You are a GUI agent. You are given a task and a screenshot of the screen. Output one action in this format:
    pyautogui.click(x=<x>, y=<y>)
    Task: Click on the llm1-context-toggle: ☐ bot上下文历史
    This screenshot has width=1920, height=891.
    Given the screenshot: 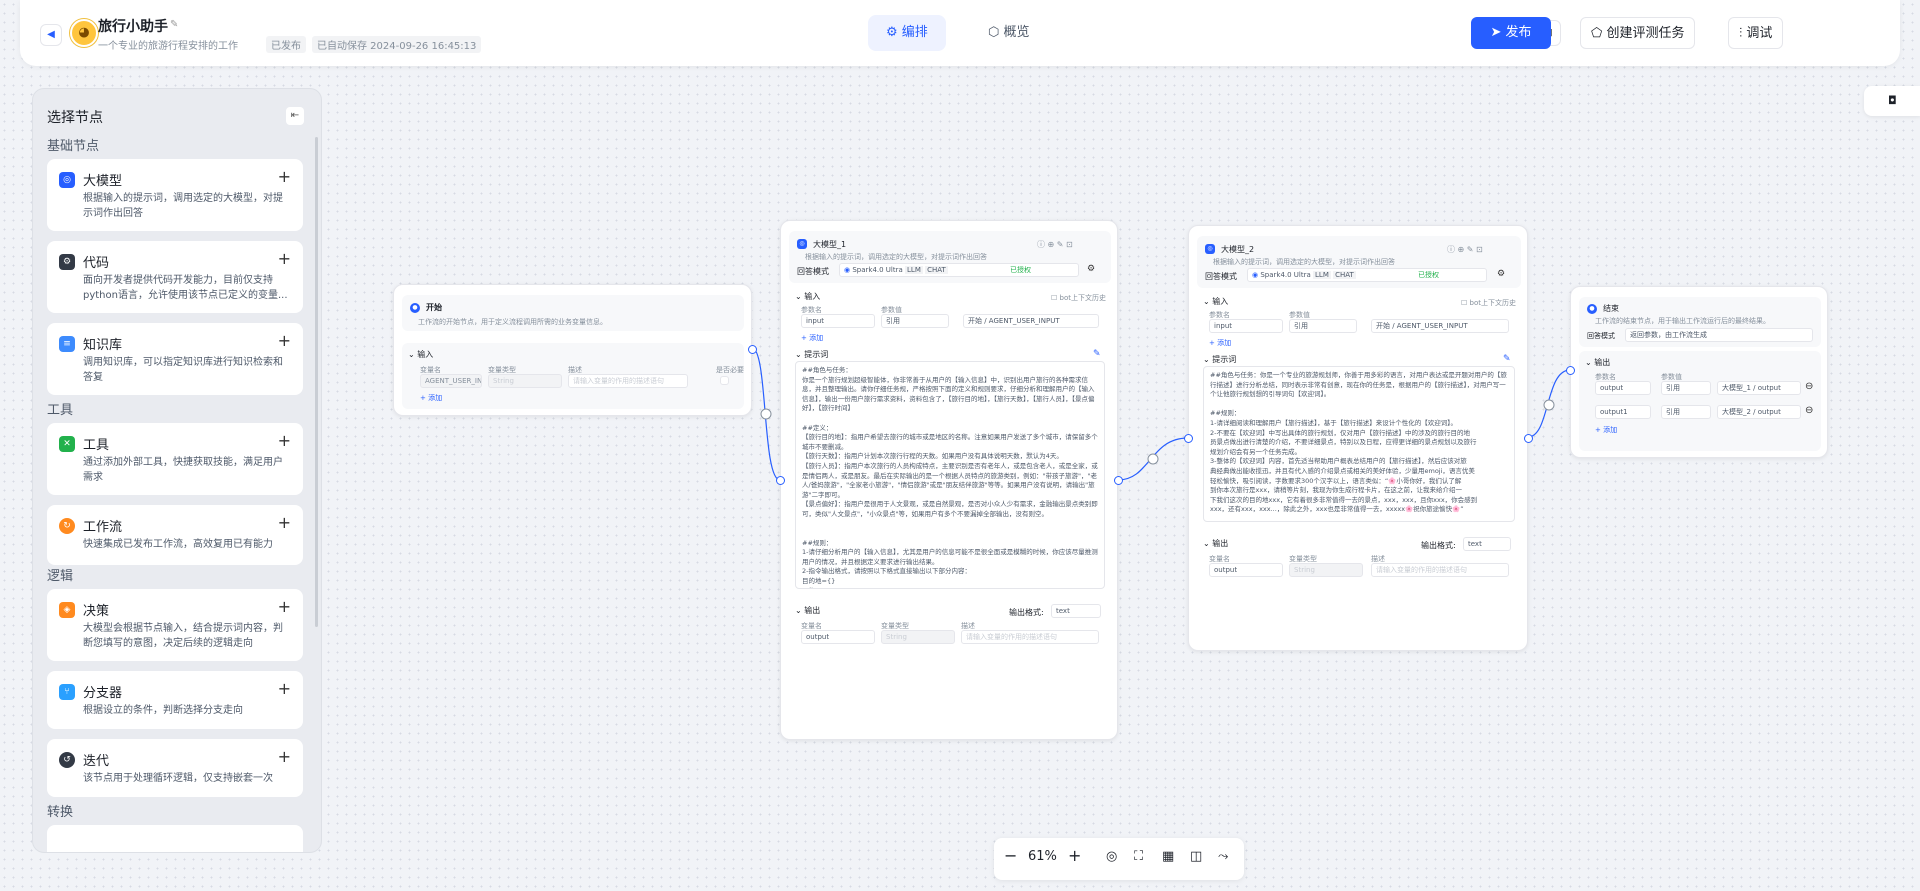 What is the action you would take?
    pyautogui.click(x=1078, y=298)
    